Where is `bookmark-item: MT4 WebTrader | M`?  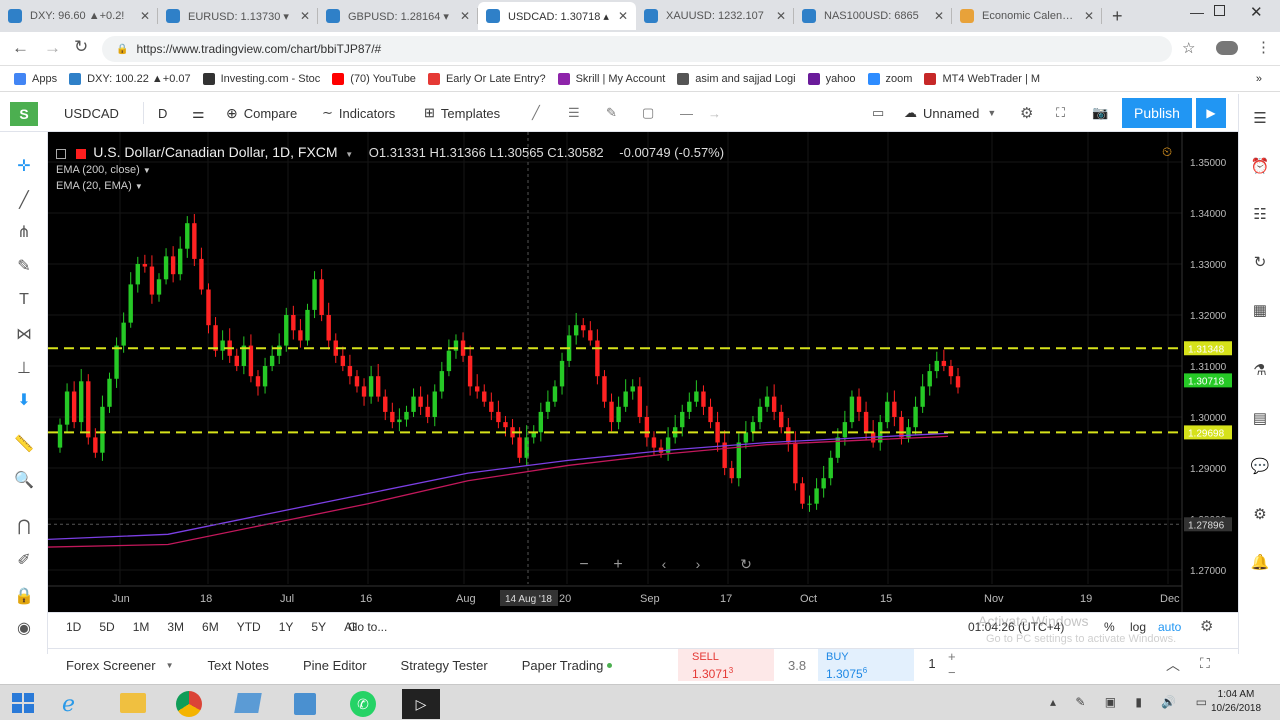 bookmark-item: MT4 WebTrader | M is located at coordinates (982, 78).